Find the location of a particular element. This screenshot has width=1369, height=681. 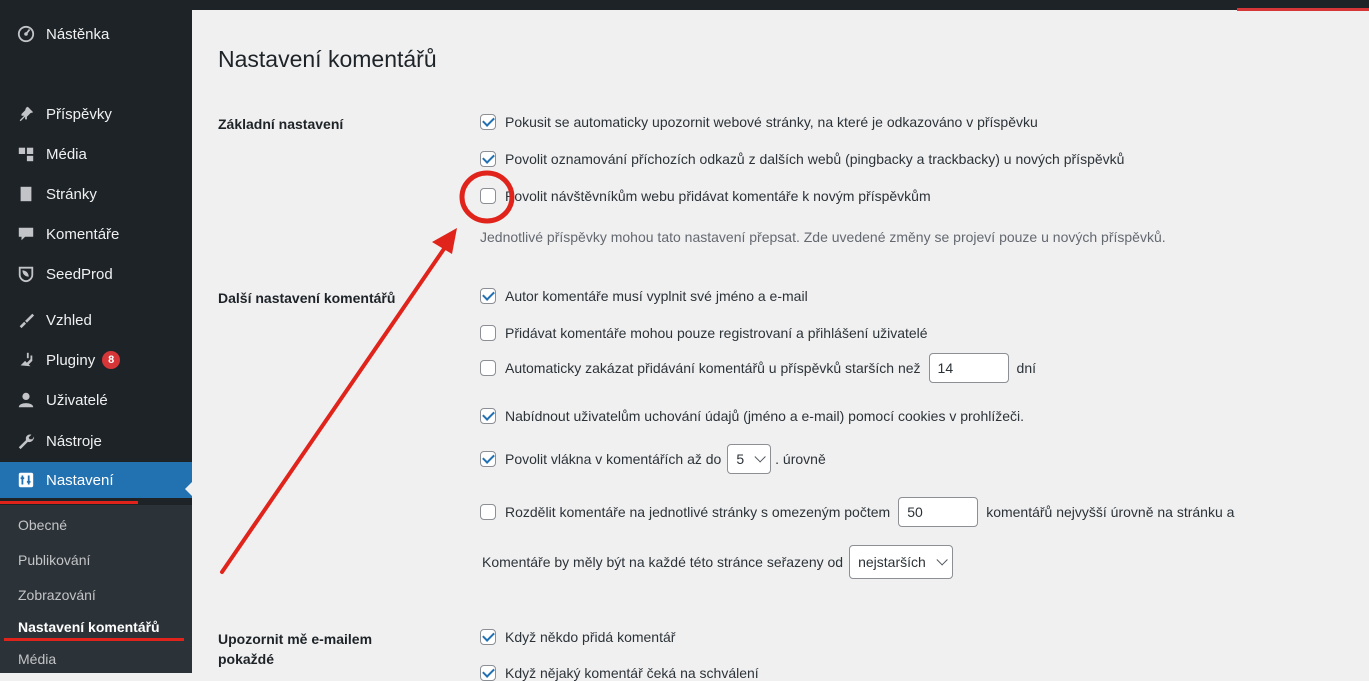

sidebar-item-tools: Nástroje is located at coordinates (96, 441).